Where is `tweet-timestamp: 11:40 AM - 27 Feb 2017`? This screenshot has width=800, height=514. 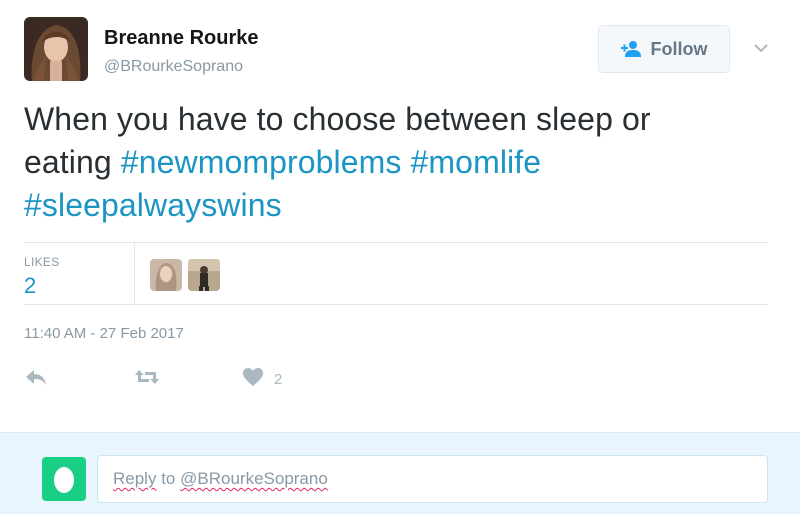 tweet-timestamp: 11:40 AM - 27 Feb 2017 is located at coordinates (104, 333).